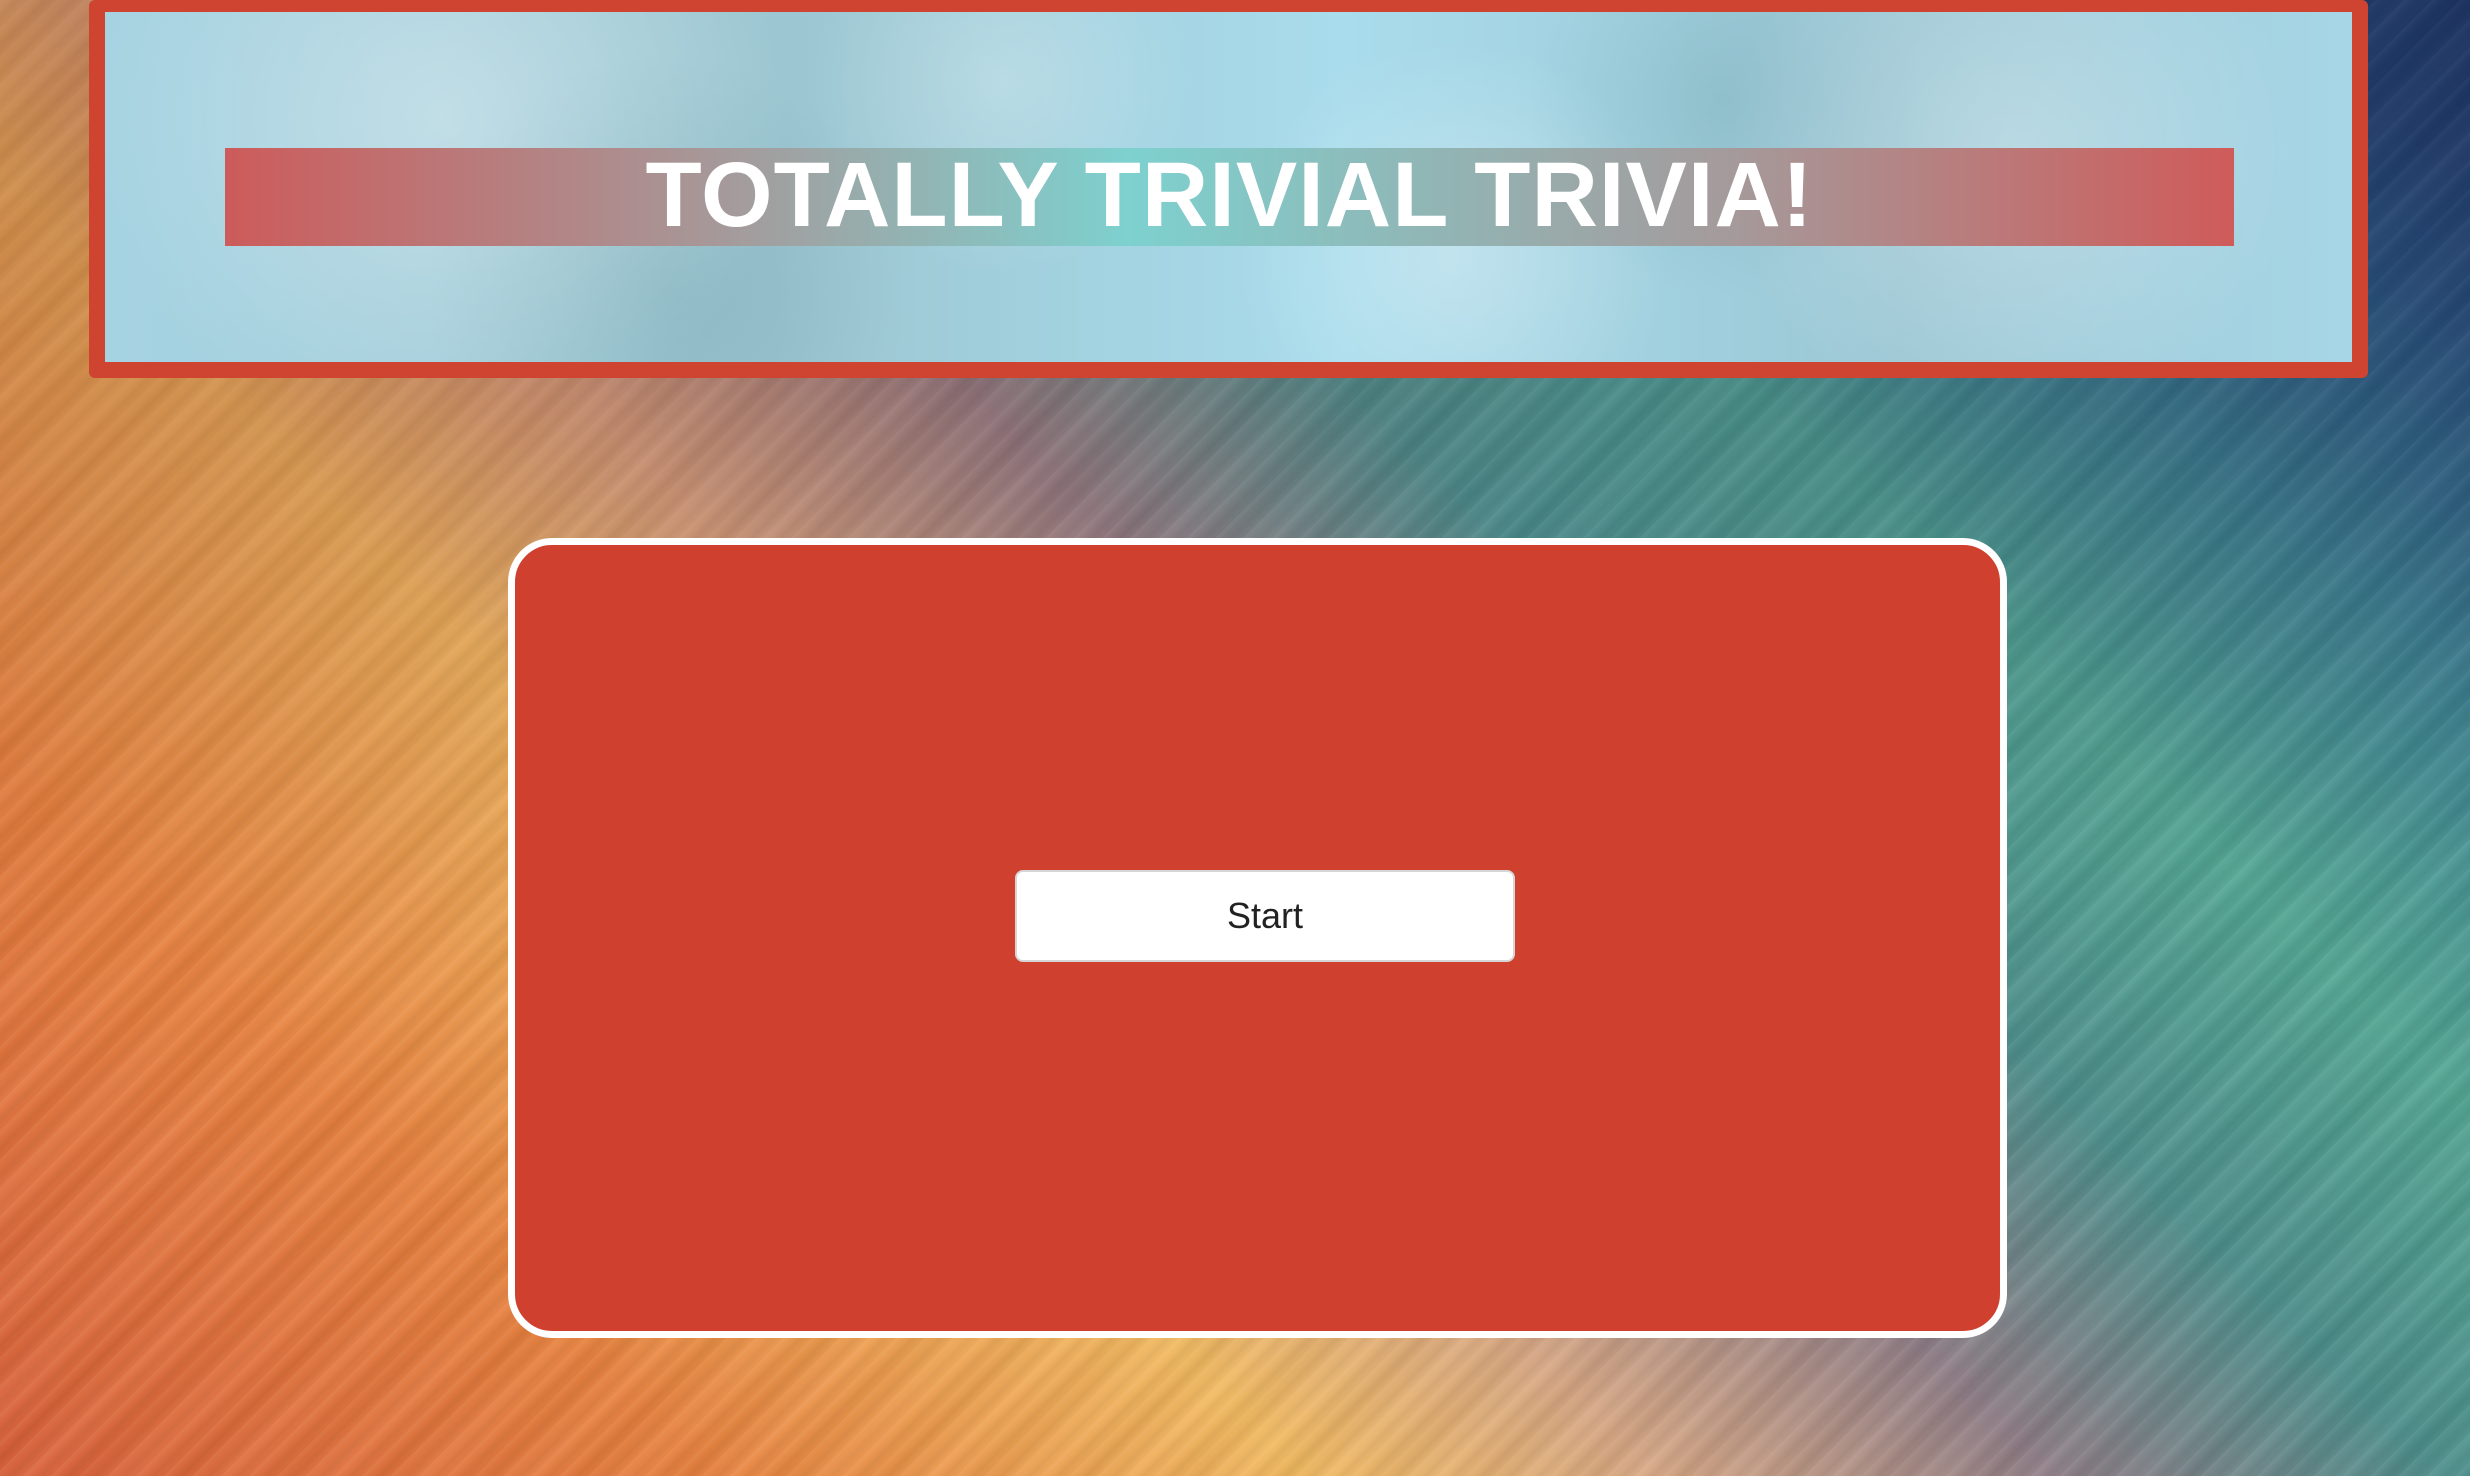  I want to click on page-title: TOTALLY TRIVIAL TRIVIA!, so click(1229, 195).